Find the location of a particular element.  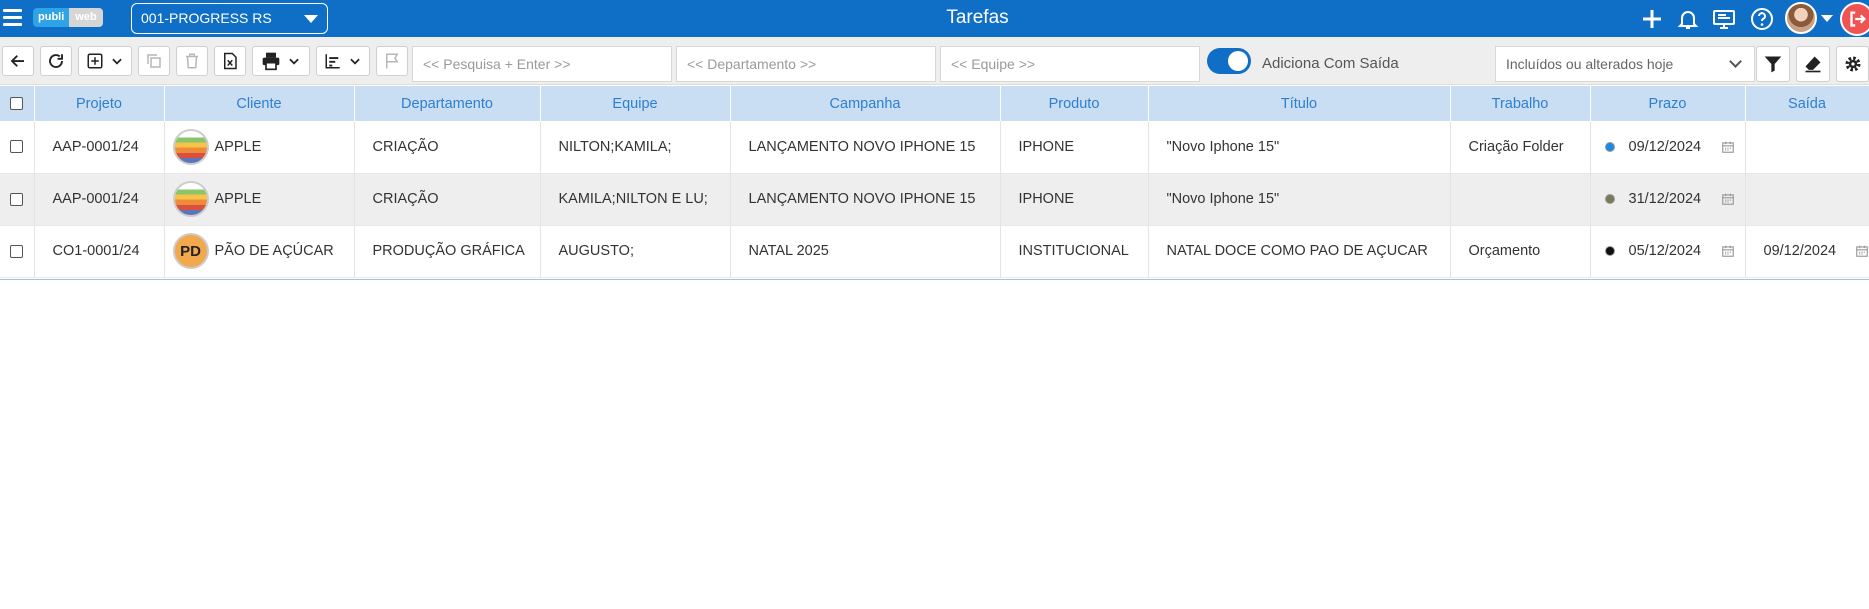

cell-produto: IPHONE is located at coordinates (1074, 199).